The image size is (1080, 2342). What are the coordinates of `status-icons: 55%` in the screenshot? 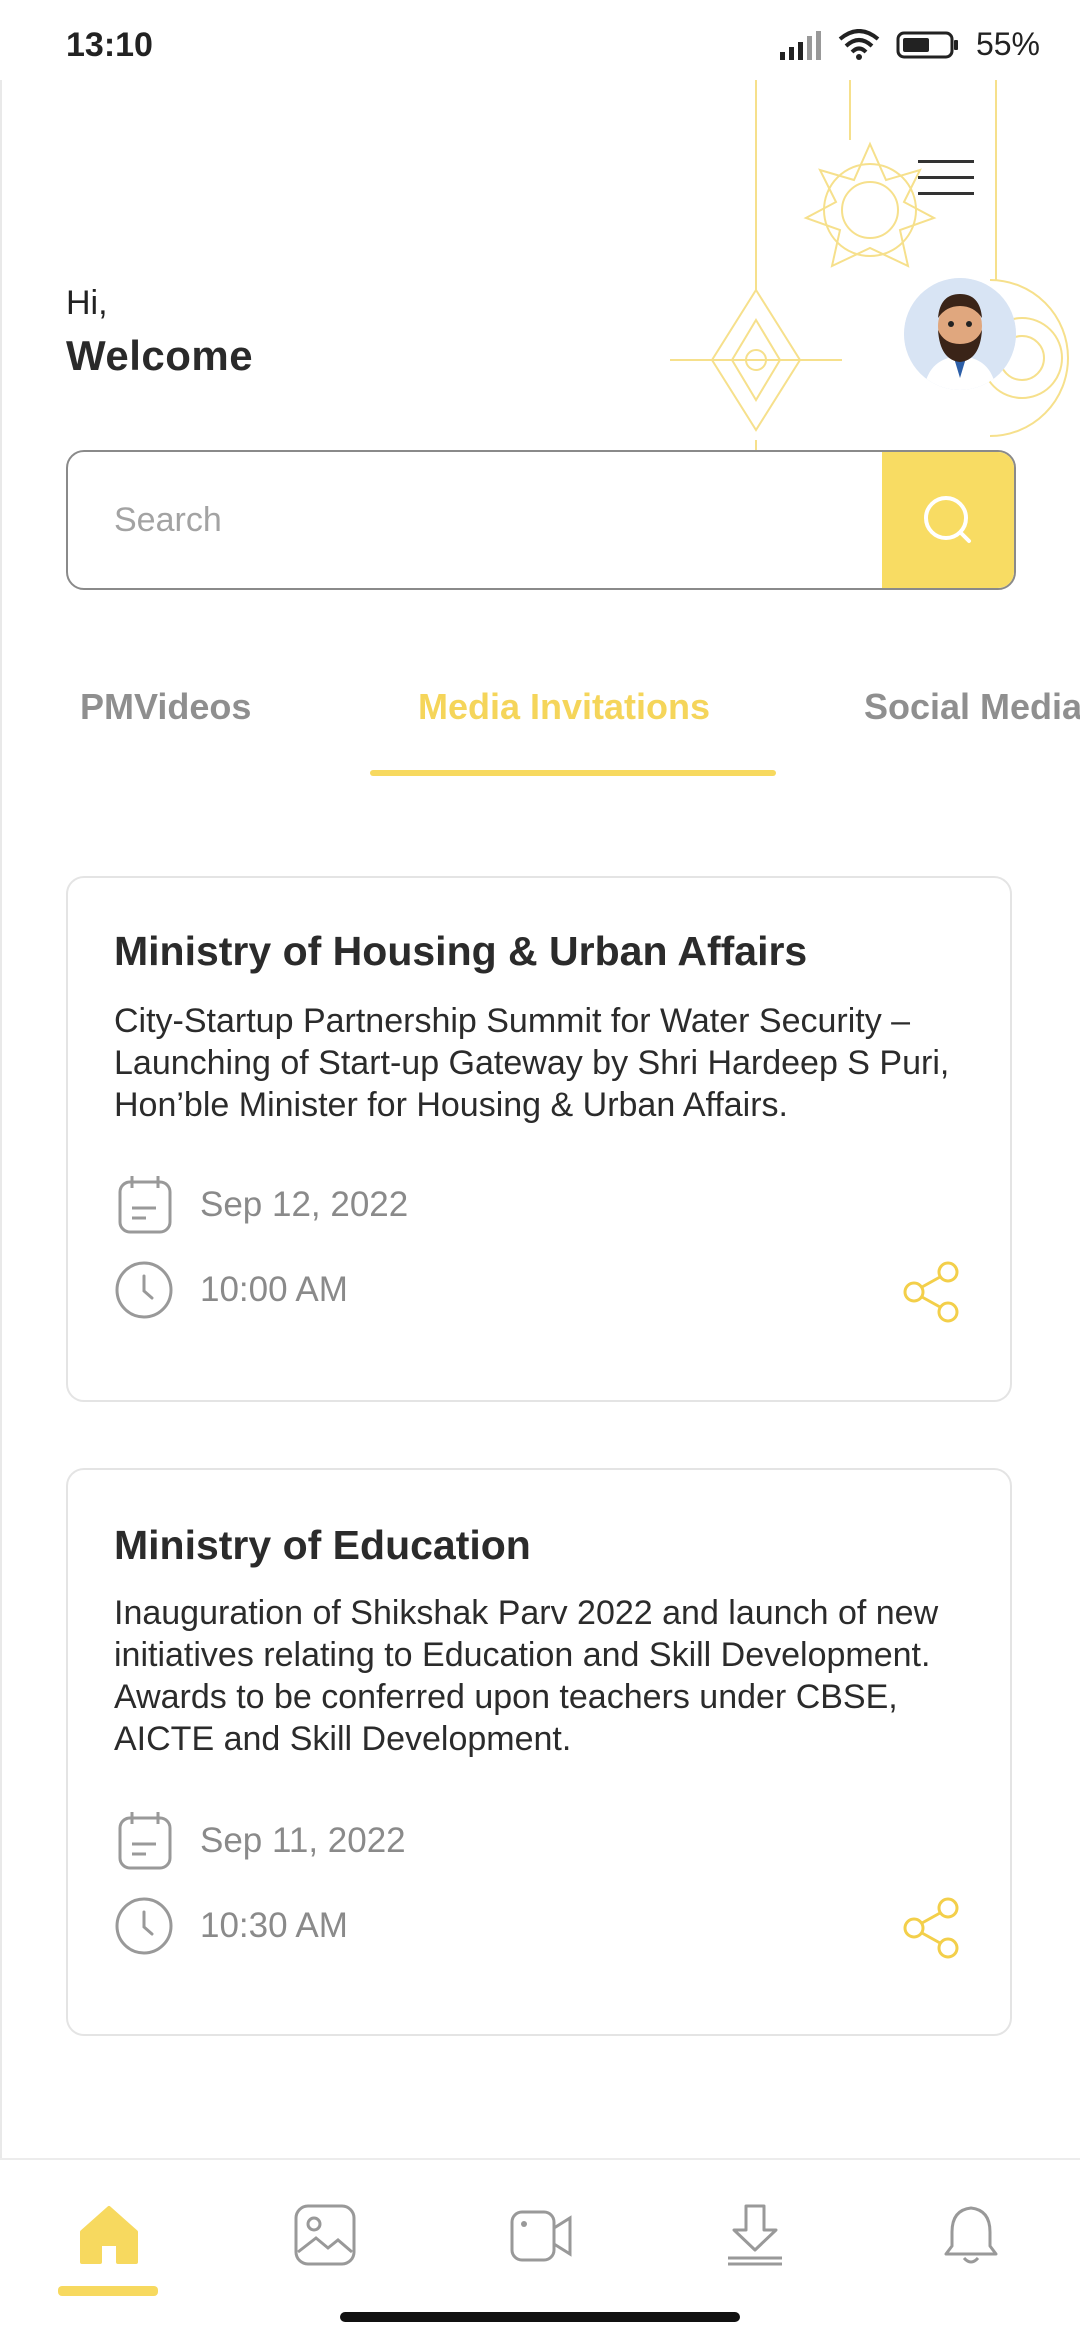 It's located at (909, 44).